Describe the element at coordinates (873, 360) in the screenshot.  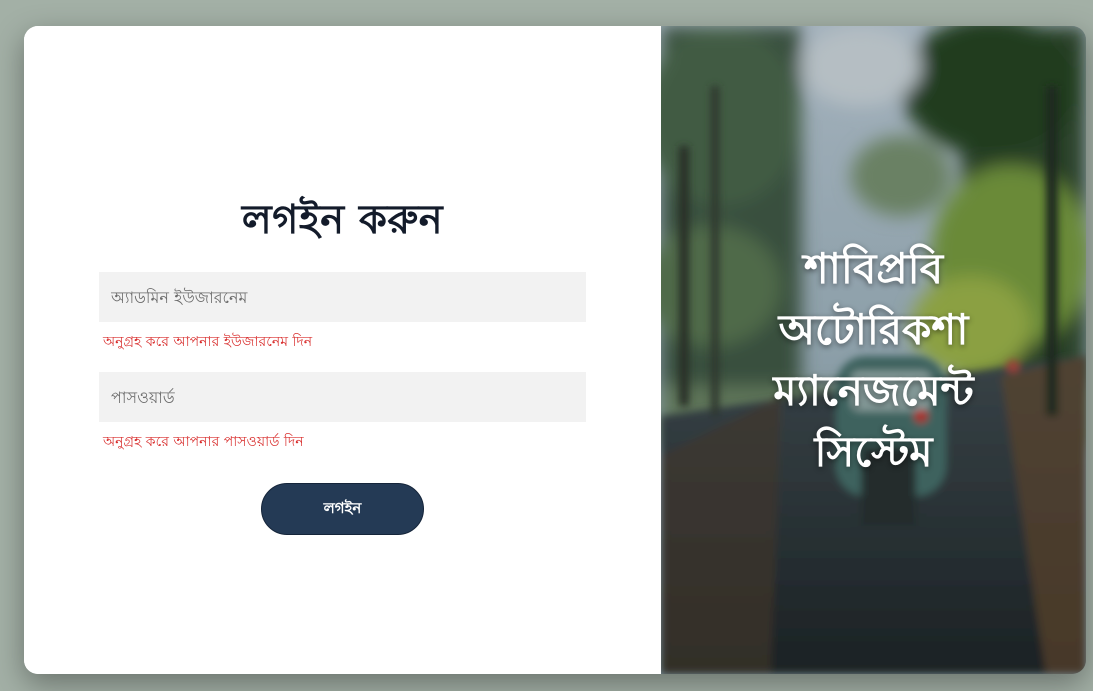
I see `system-name: শাবিপ্রবি অটোরিকশা ম্যানেজমেন্ট সিস্টেম` at that location.